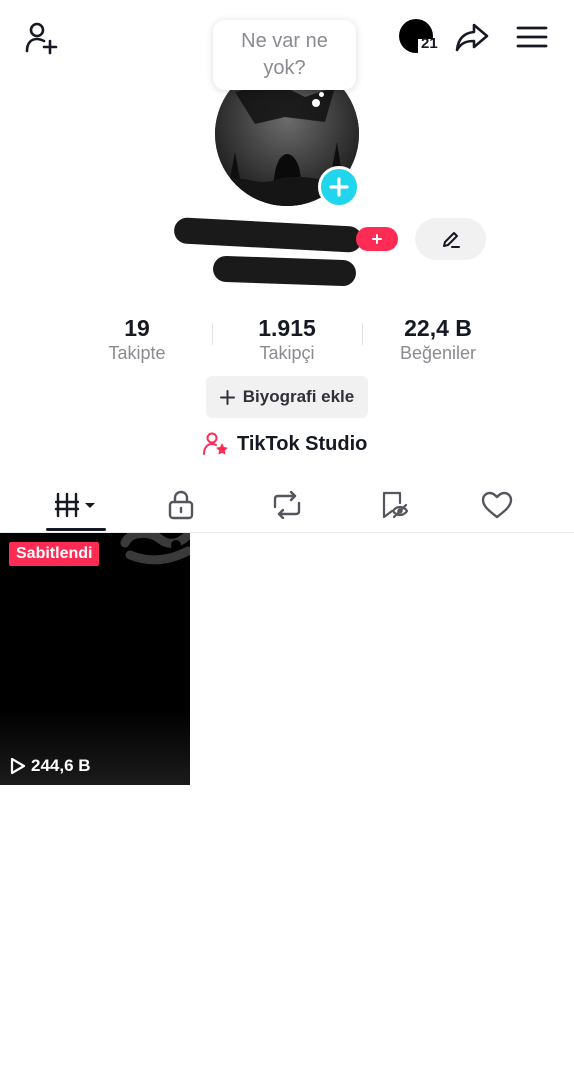  What do you see at coordinates (302, 443) in the screenshot?
I see `tiktok-studio-label: TikTok Studio` at bounding box center [302, 443].